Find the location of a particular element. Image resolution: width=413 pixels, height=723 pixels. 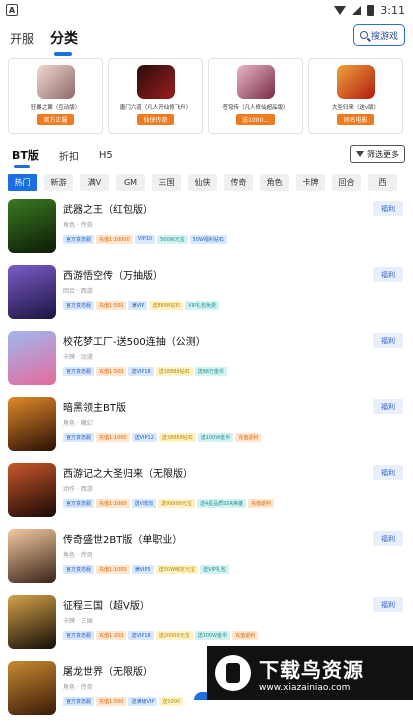

filter-more-button: 筛选更多 is located at coordinates (377, 154).